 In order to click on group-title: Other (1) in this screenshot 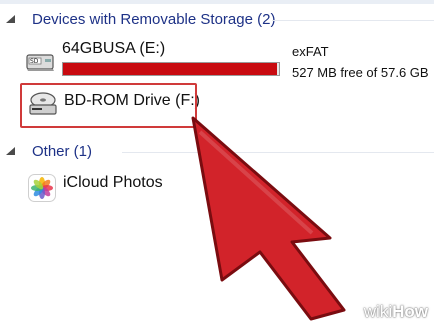, I will do `click(62, 151)`.